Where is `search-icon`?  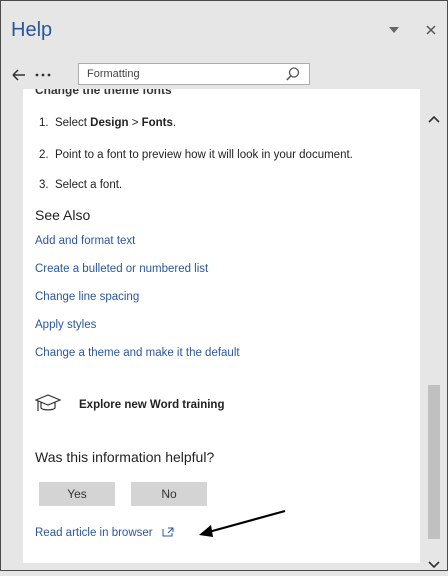 search-icon is located at coordinates (293, 74).